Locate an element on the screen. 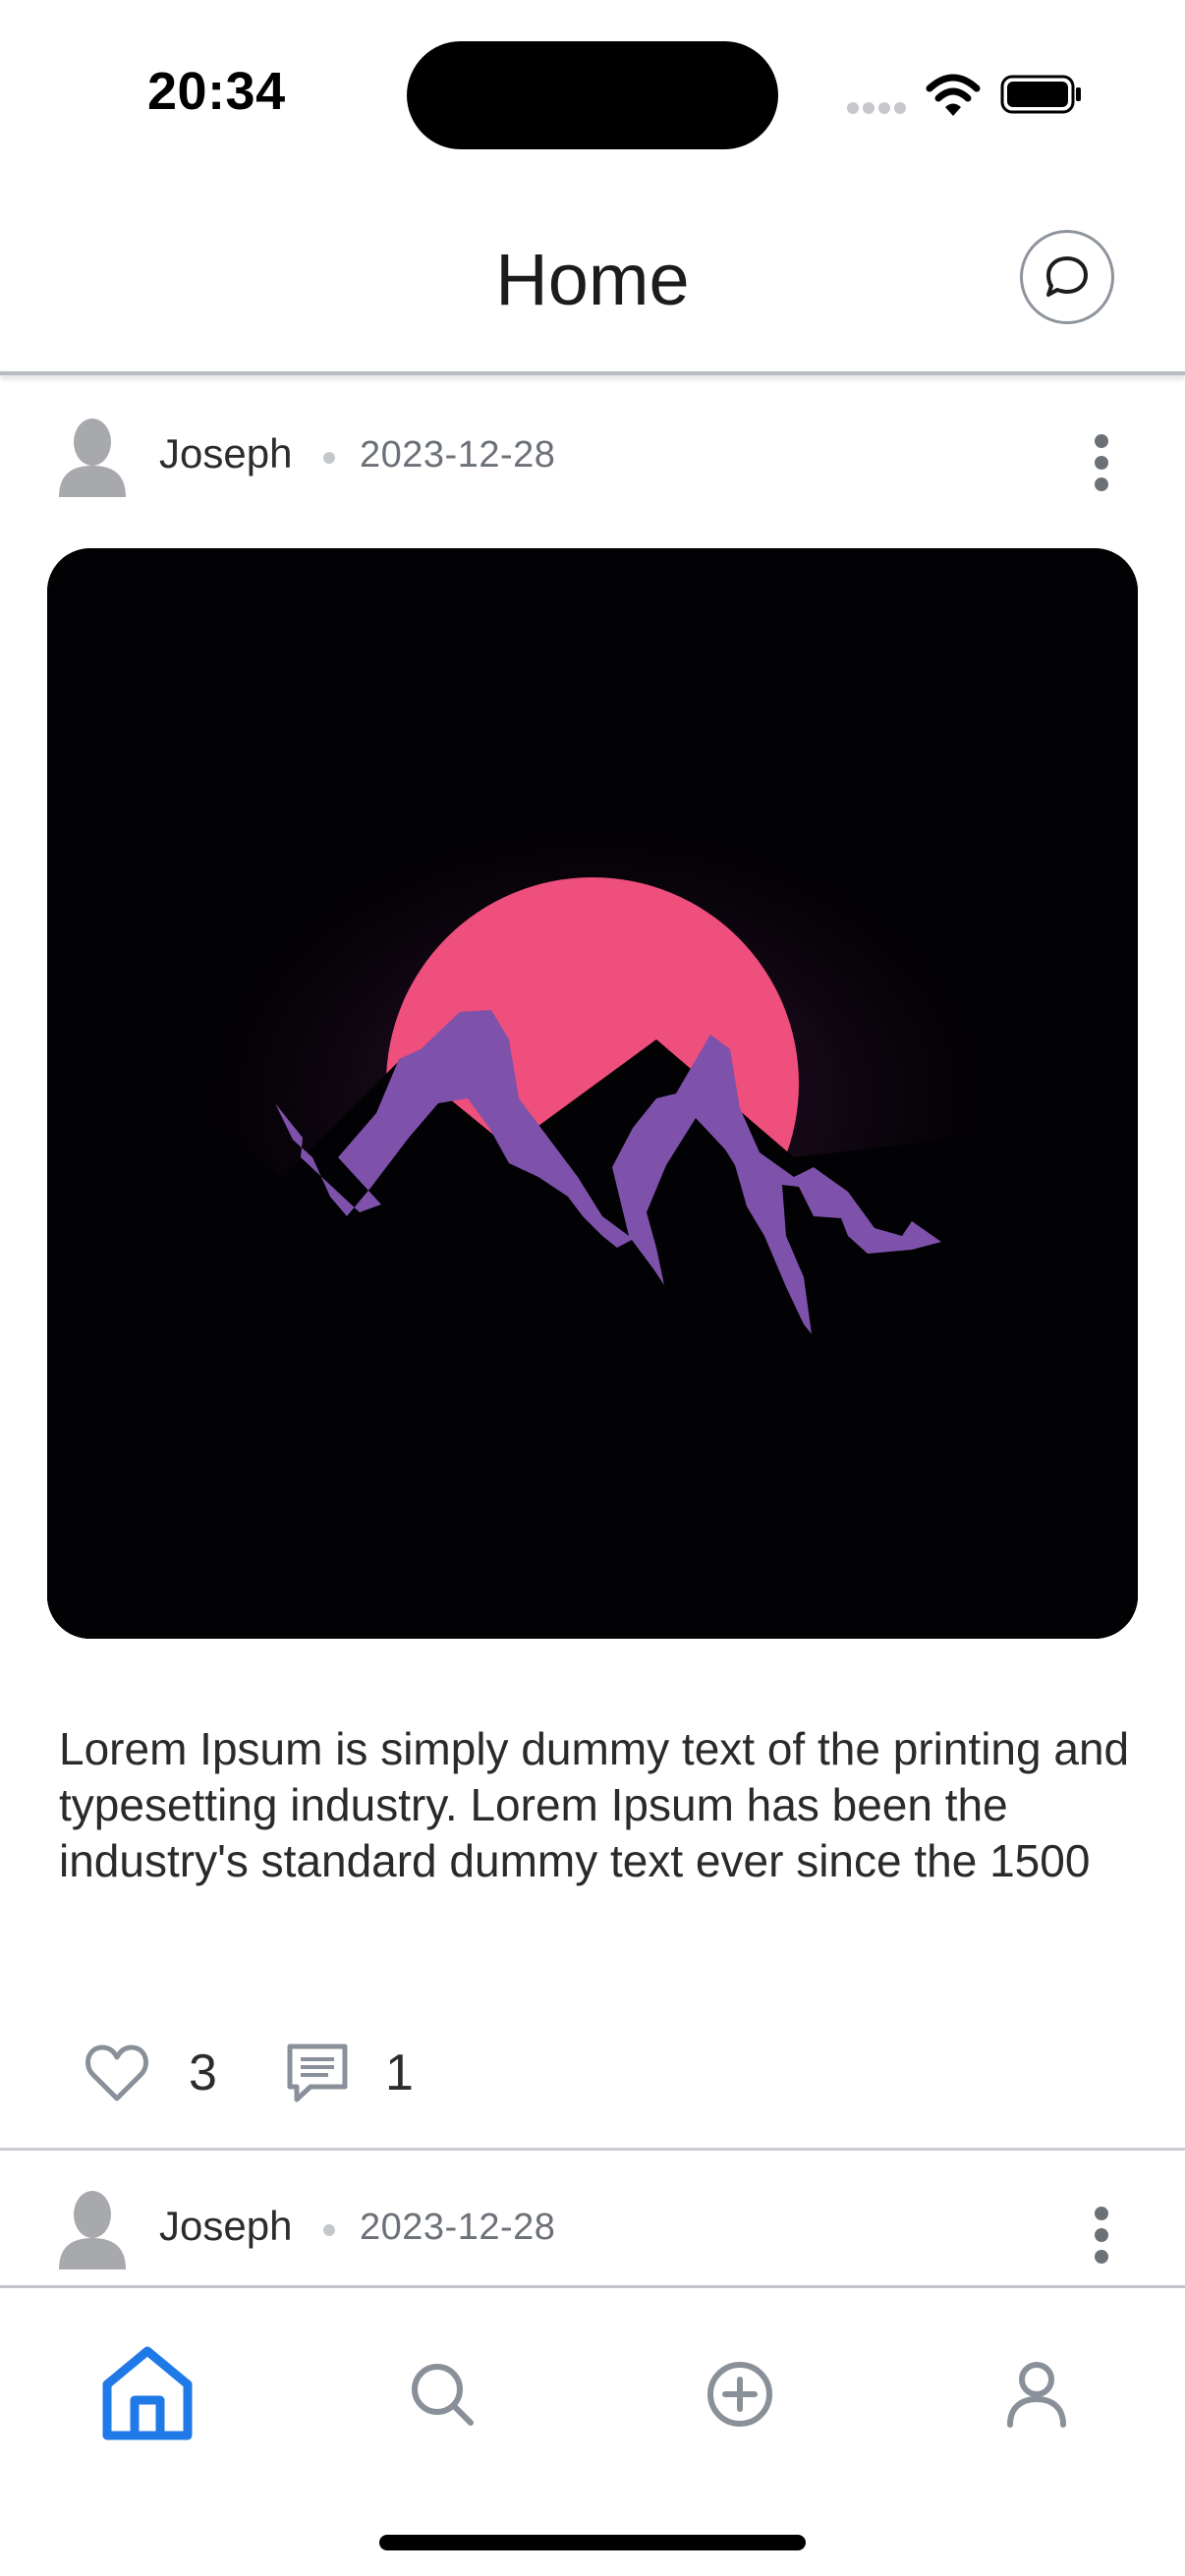  chat-button is located at coordinates (1067, 277).